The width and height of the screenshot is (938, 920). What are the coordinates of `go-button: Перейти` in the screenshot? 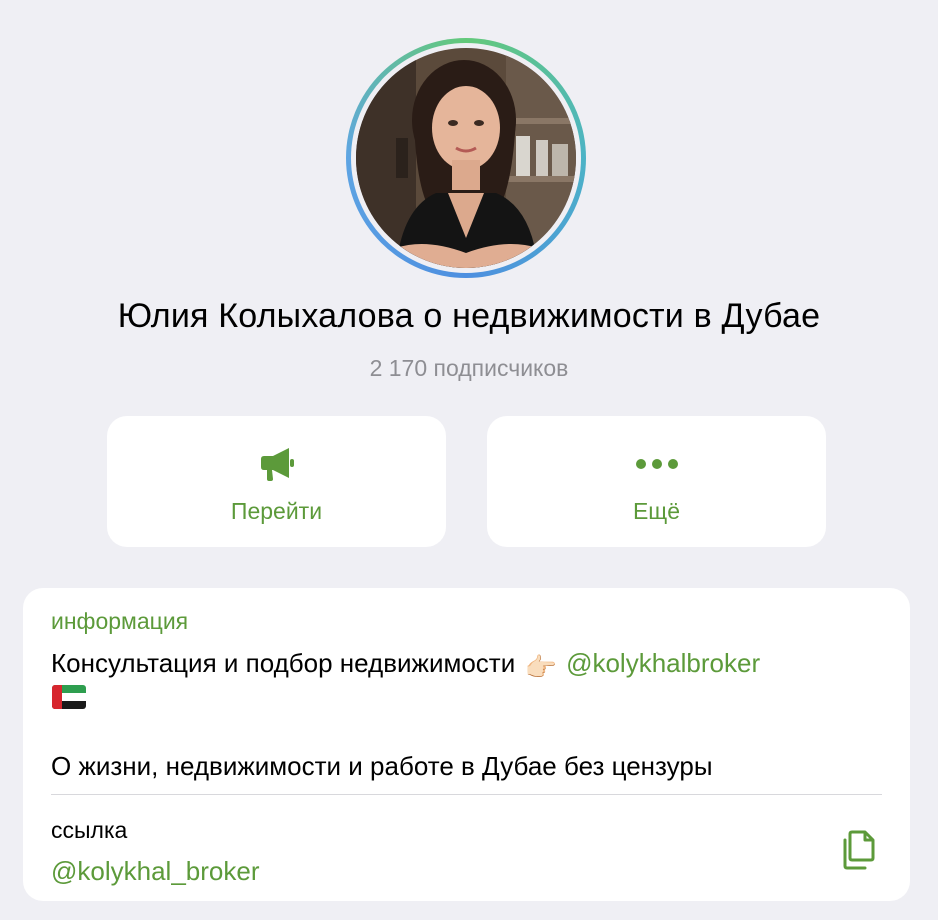 It's located at (276, 481).